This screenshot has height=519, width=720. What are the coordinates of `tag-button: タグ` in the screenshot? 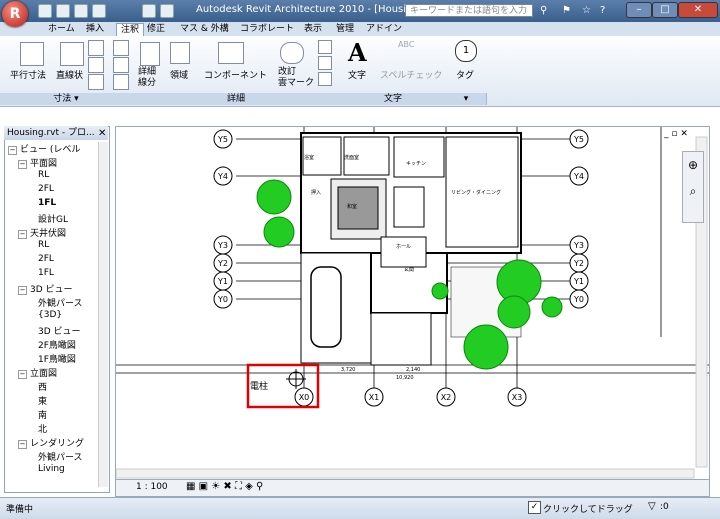 It's located at (465, 74).